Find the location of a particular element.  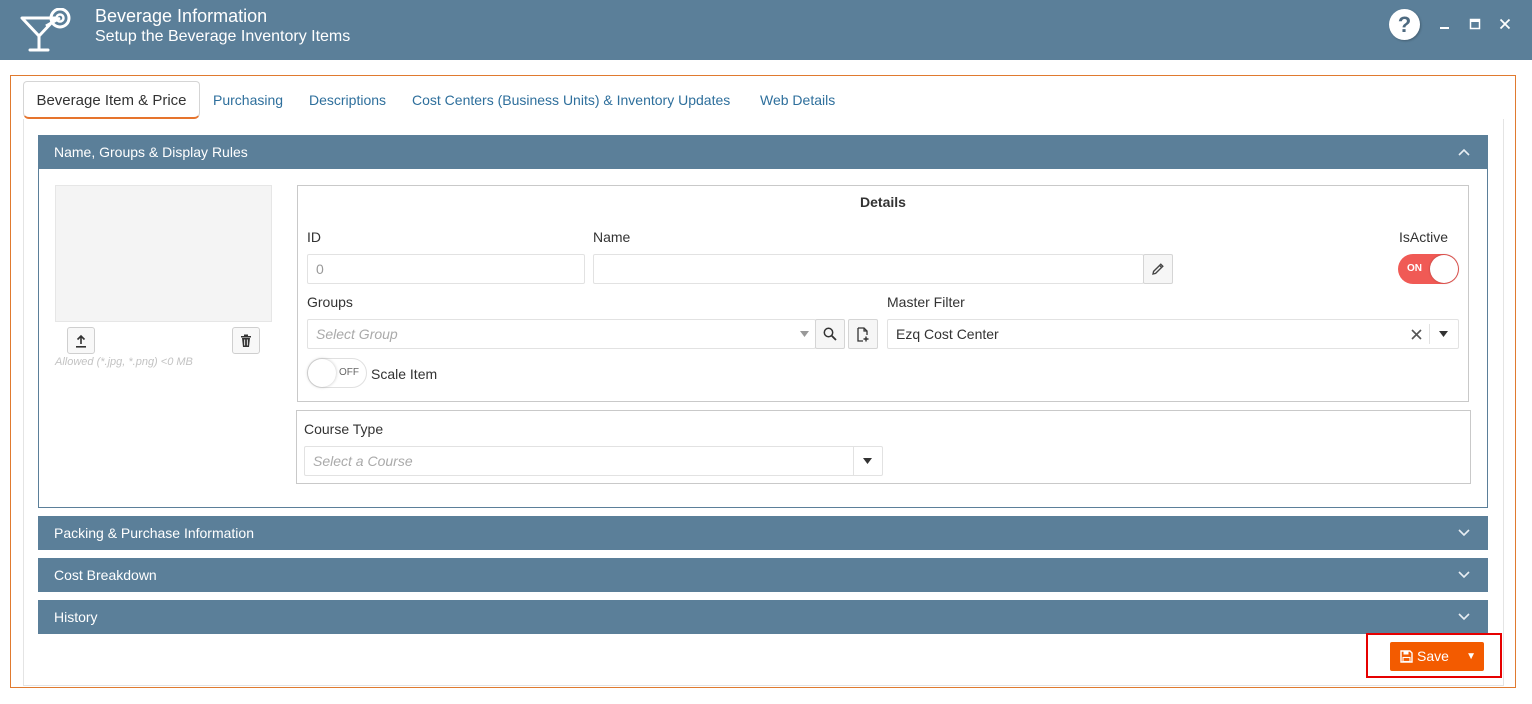

section-title: Cost Breakdown is located at coordinates (105, 575).